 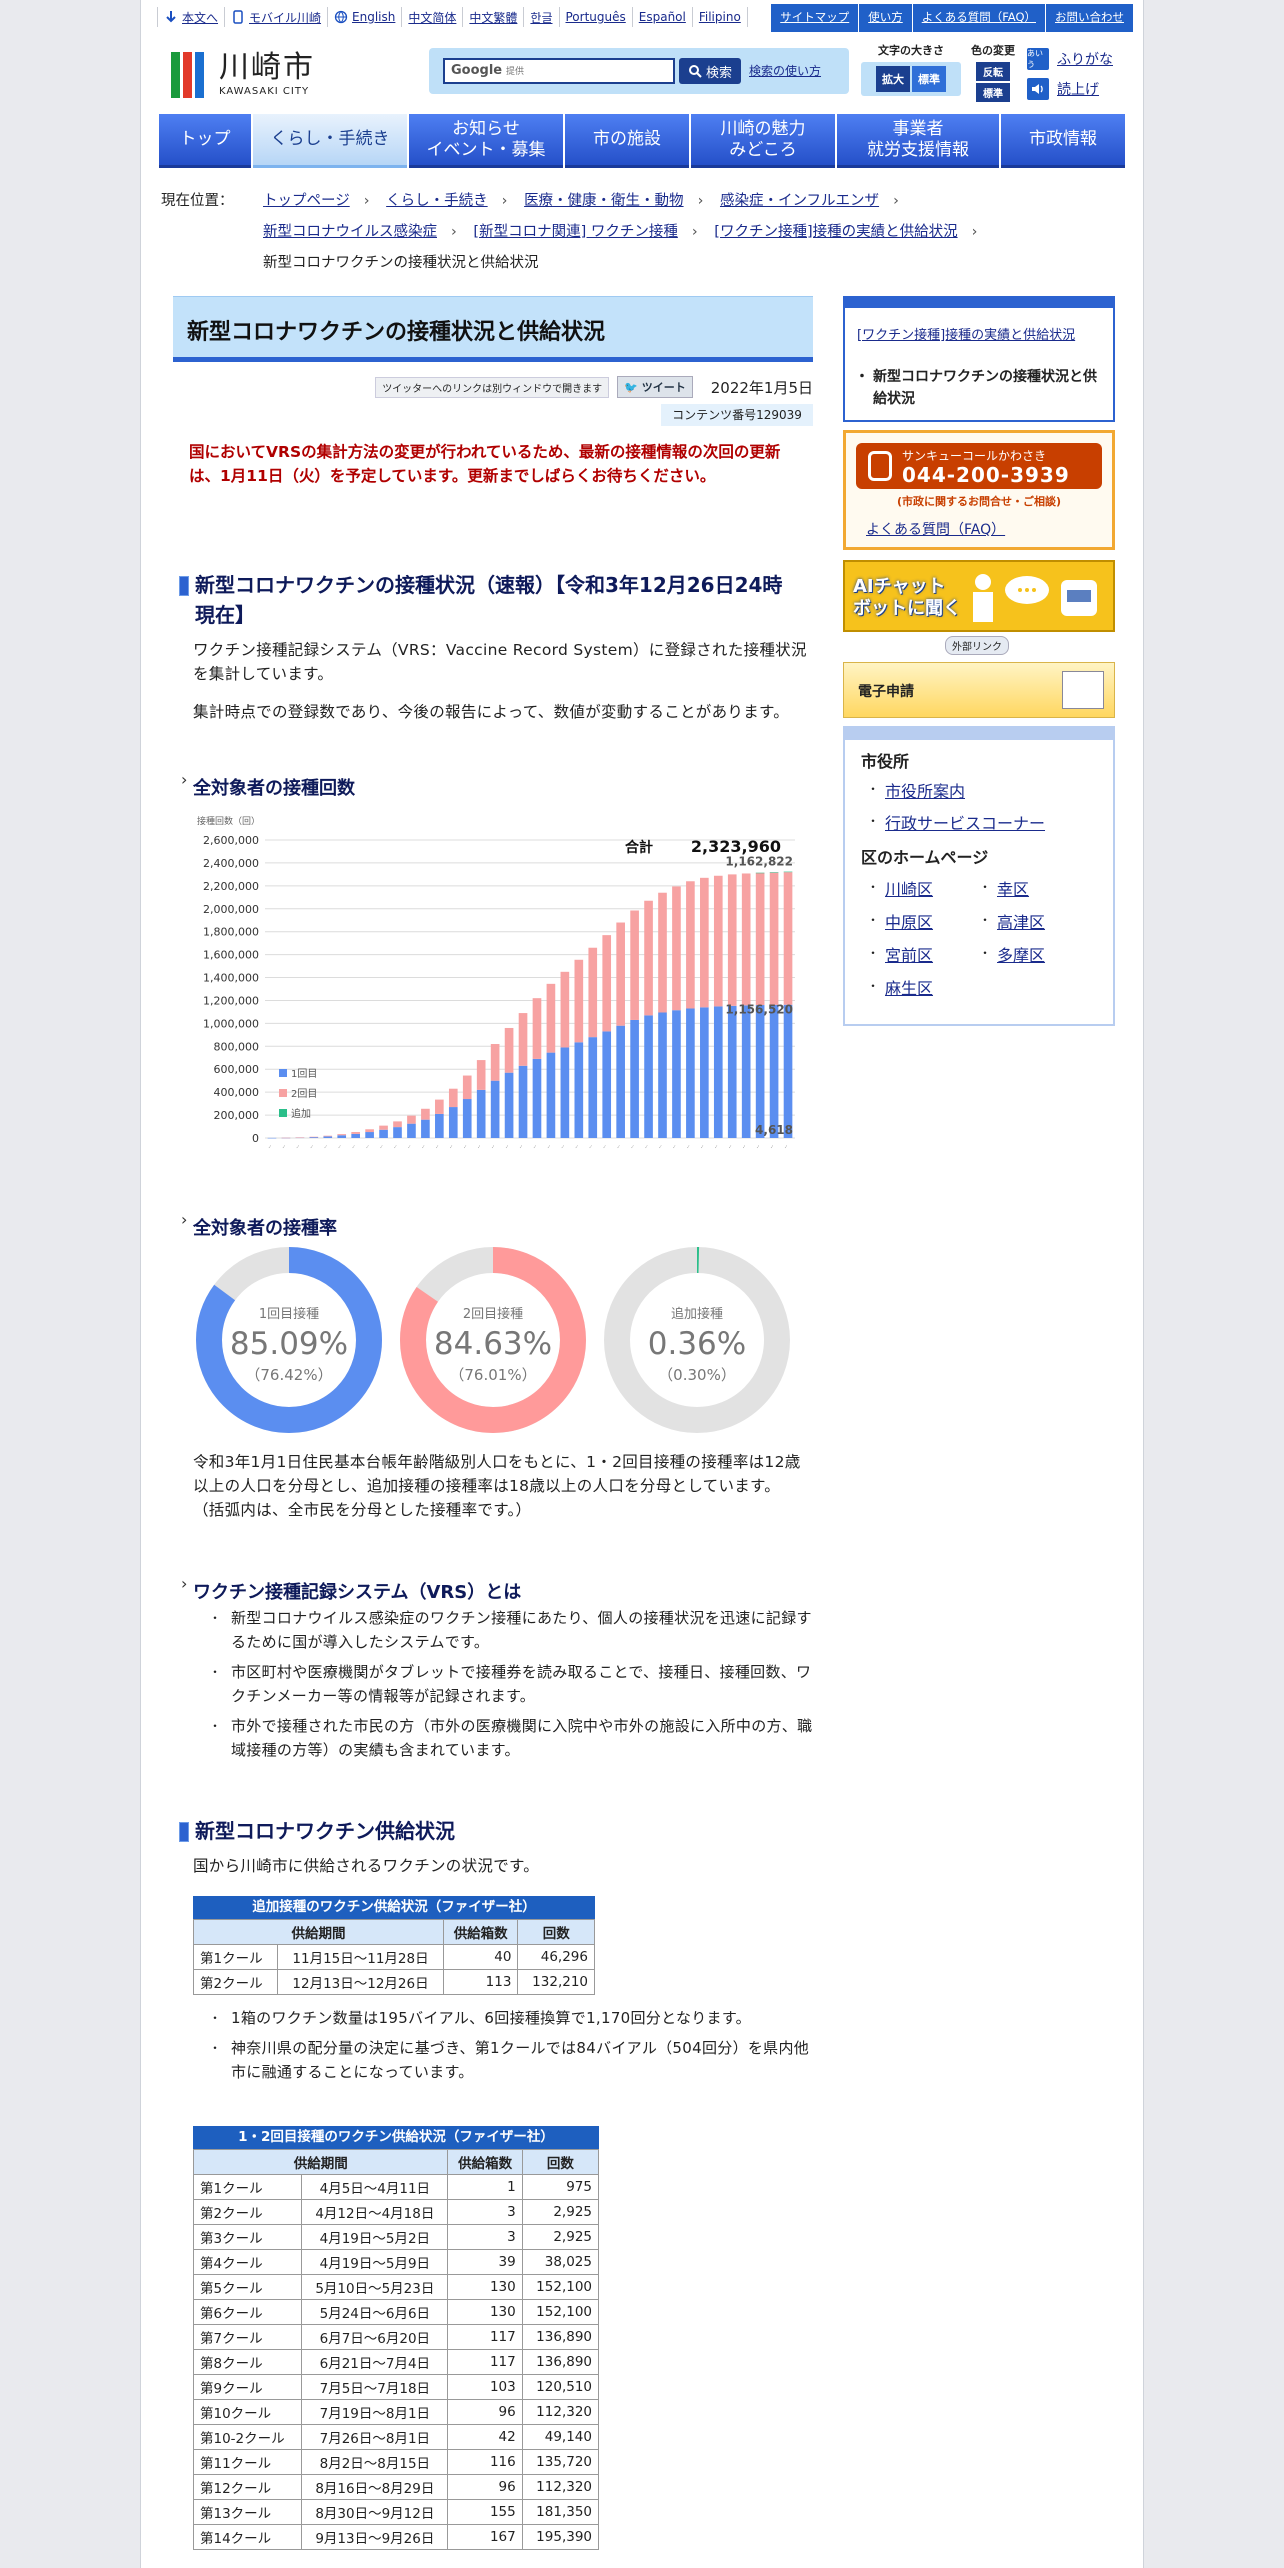 I want to click on donut-label: 1回目接種, so click(x=289, y=1314).